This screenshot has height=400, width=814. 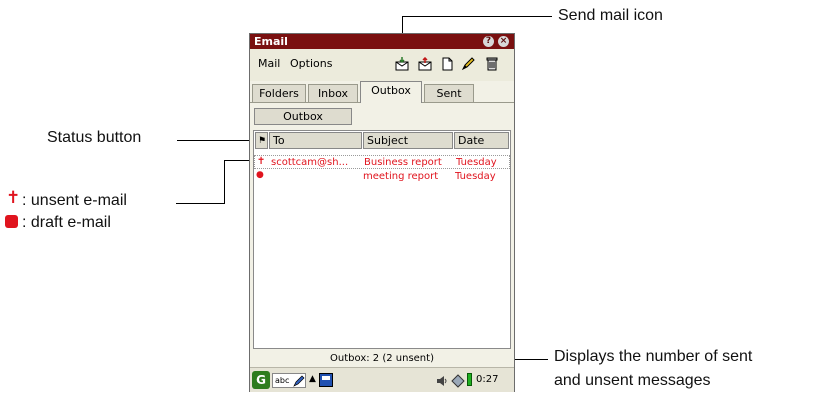 What do you see at coordinates (66, 222) in the screenshot?
I see `draft-legend-label: : draft e-mail` at bounding box center [66, 222].